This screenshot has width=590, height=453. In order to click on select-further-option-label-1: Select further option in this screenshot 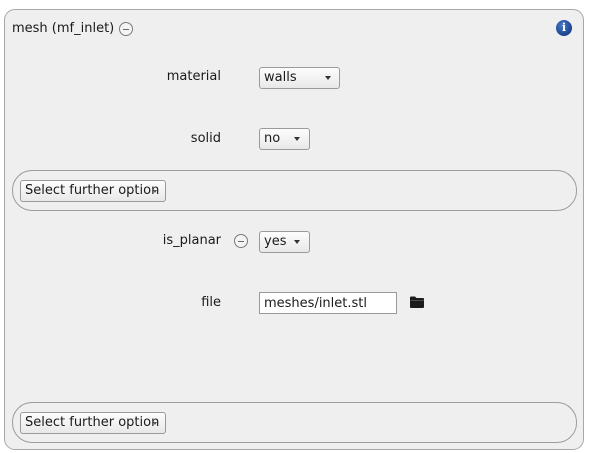, I will do `click(92, 190)`.